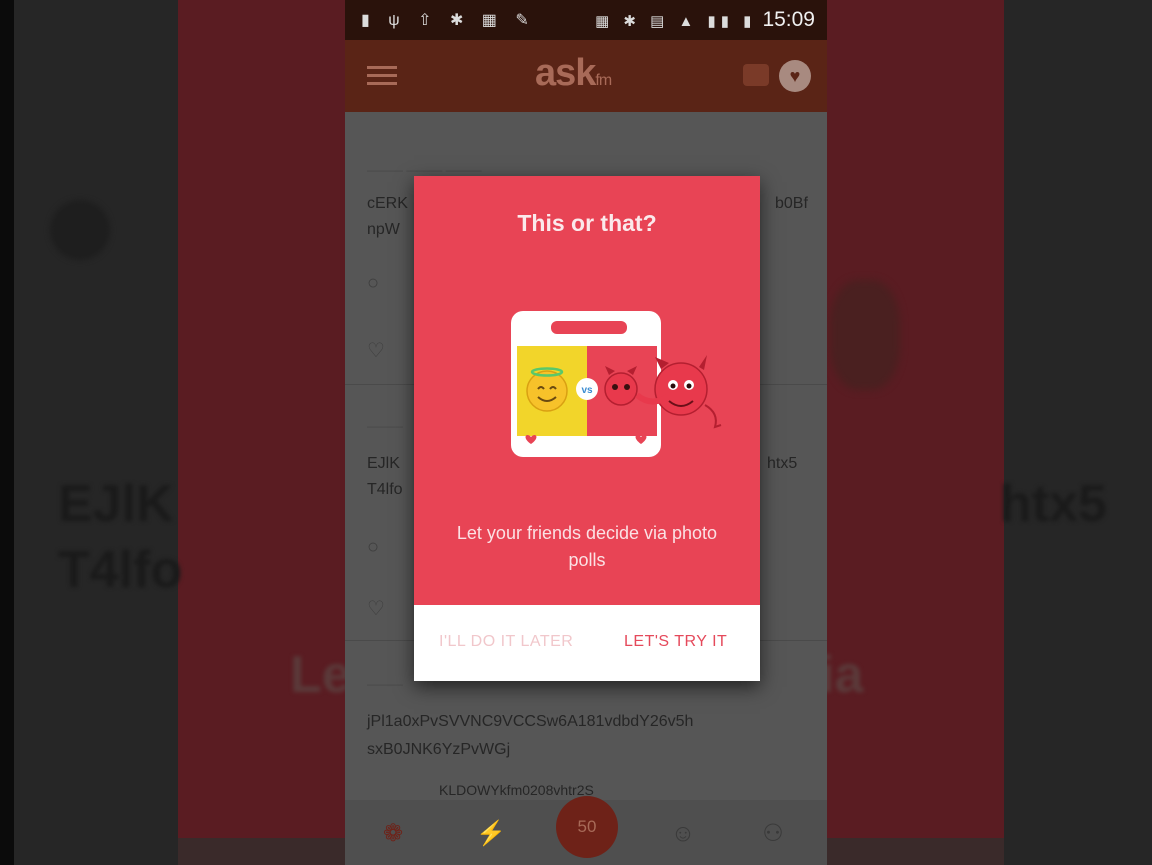 Image resolution: width=1152 pixels, height=865 pixels. What do you see at coordinates (383, 229) in the screenshot?
I see `feed-text: npW` at bounding box center [383, 229].